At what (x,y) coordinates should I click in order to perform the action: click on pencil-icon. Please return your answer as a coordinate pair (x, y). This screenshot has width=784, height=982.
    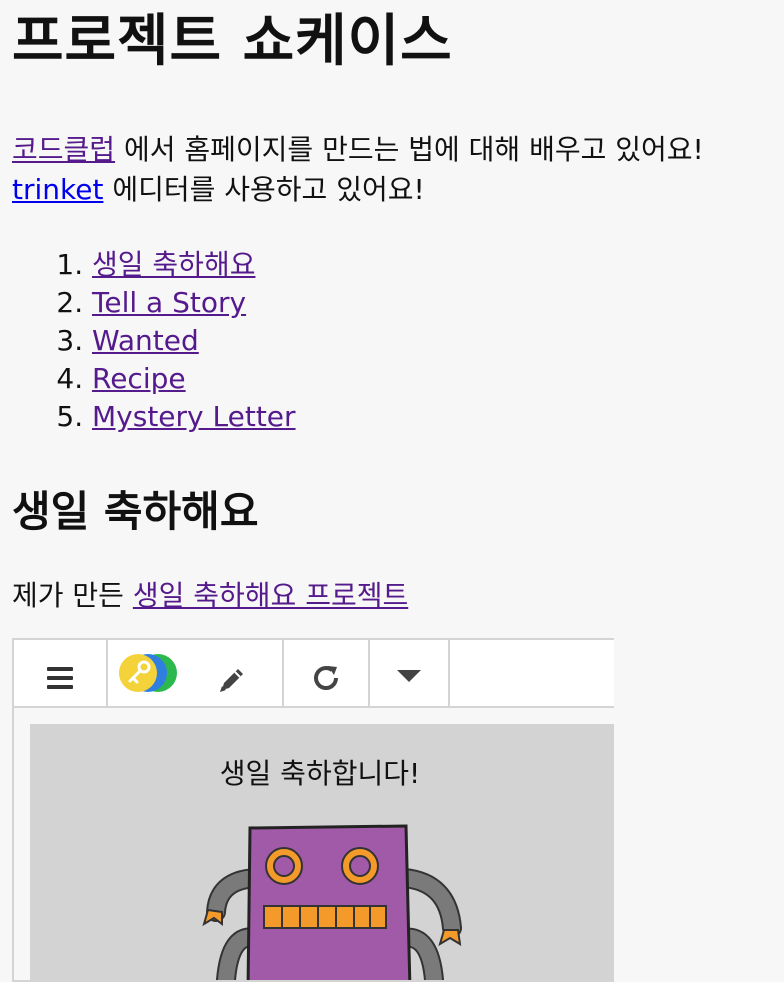
    Looking at the image, I should click on (232, 682).